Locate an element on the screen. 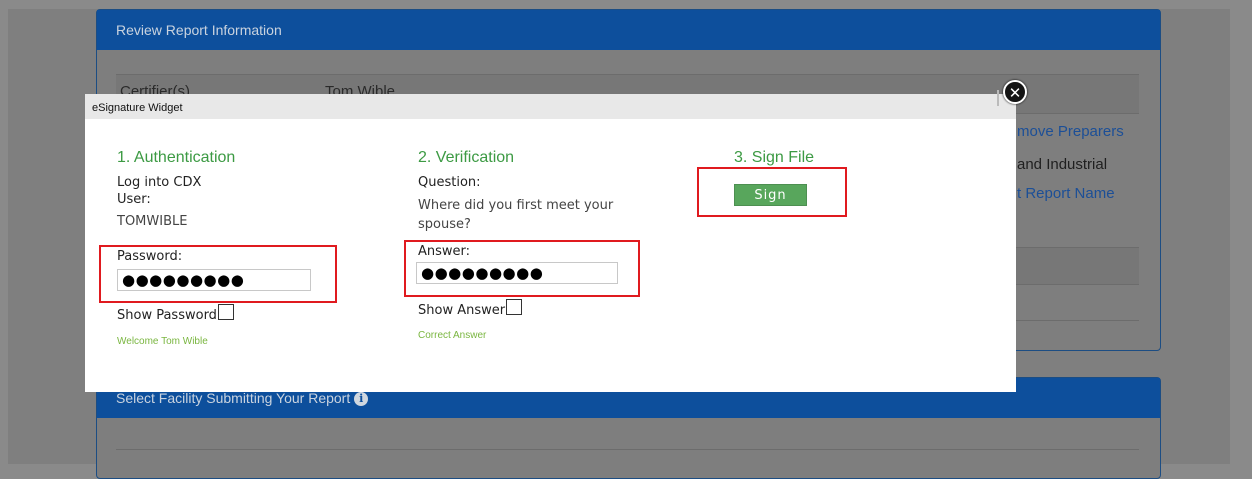 This screenshot has width=1252, height=479. answer-field: ●●●●●●●●● is located at coordinates (517, 273).